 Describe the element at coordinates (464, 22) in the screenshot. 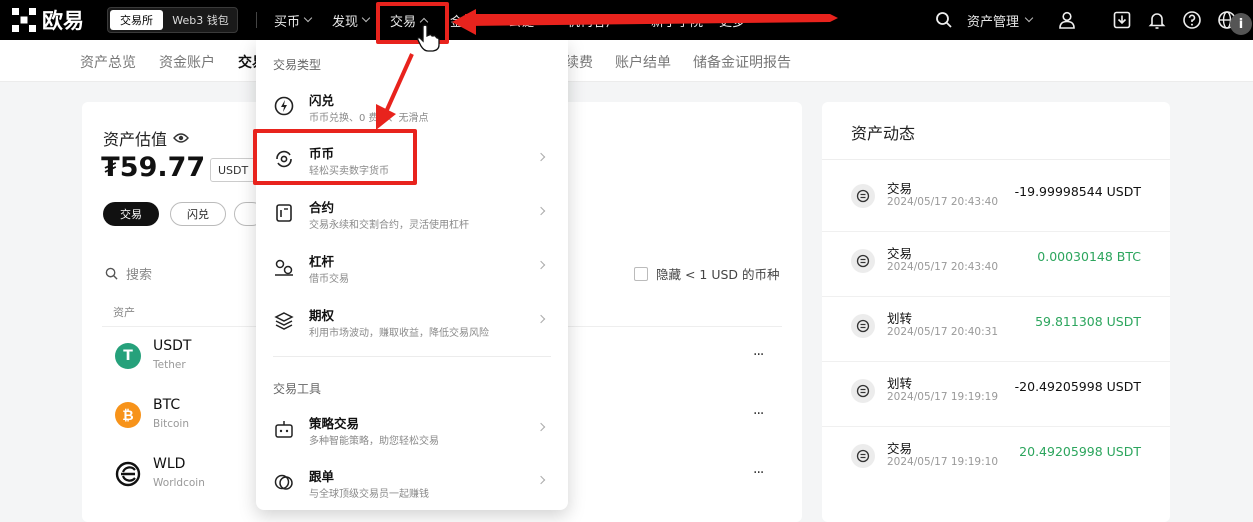

I see `arrow-to-trade-head` at that location.